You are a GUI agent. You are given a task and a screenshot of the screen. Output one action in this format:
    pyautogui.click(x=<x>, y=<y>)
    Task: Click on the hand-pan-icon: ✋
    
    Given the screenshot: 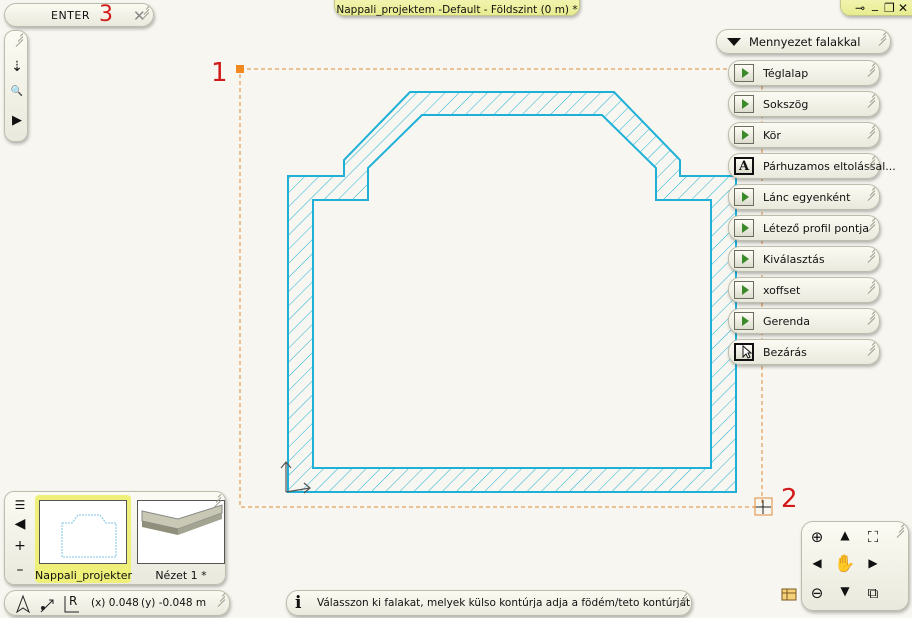 What is the action you would take?
    pyautogui.click(x=845, y=564)
    